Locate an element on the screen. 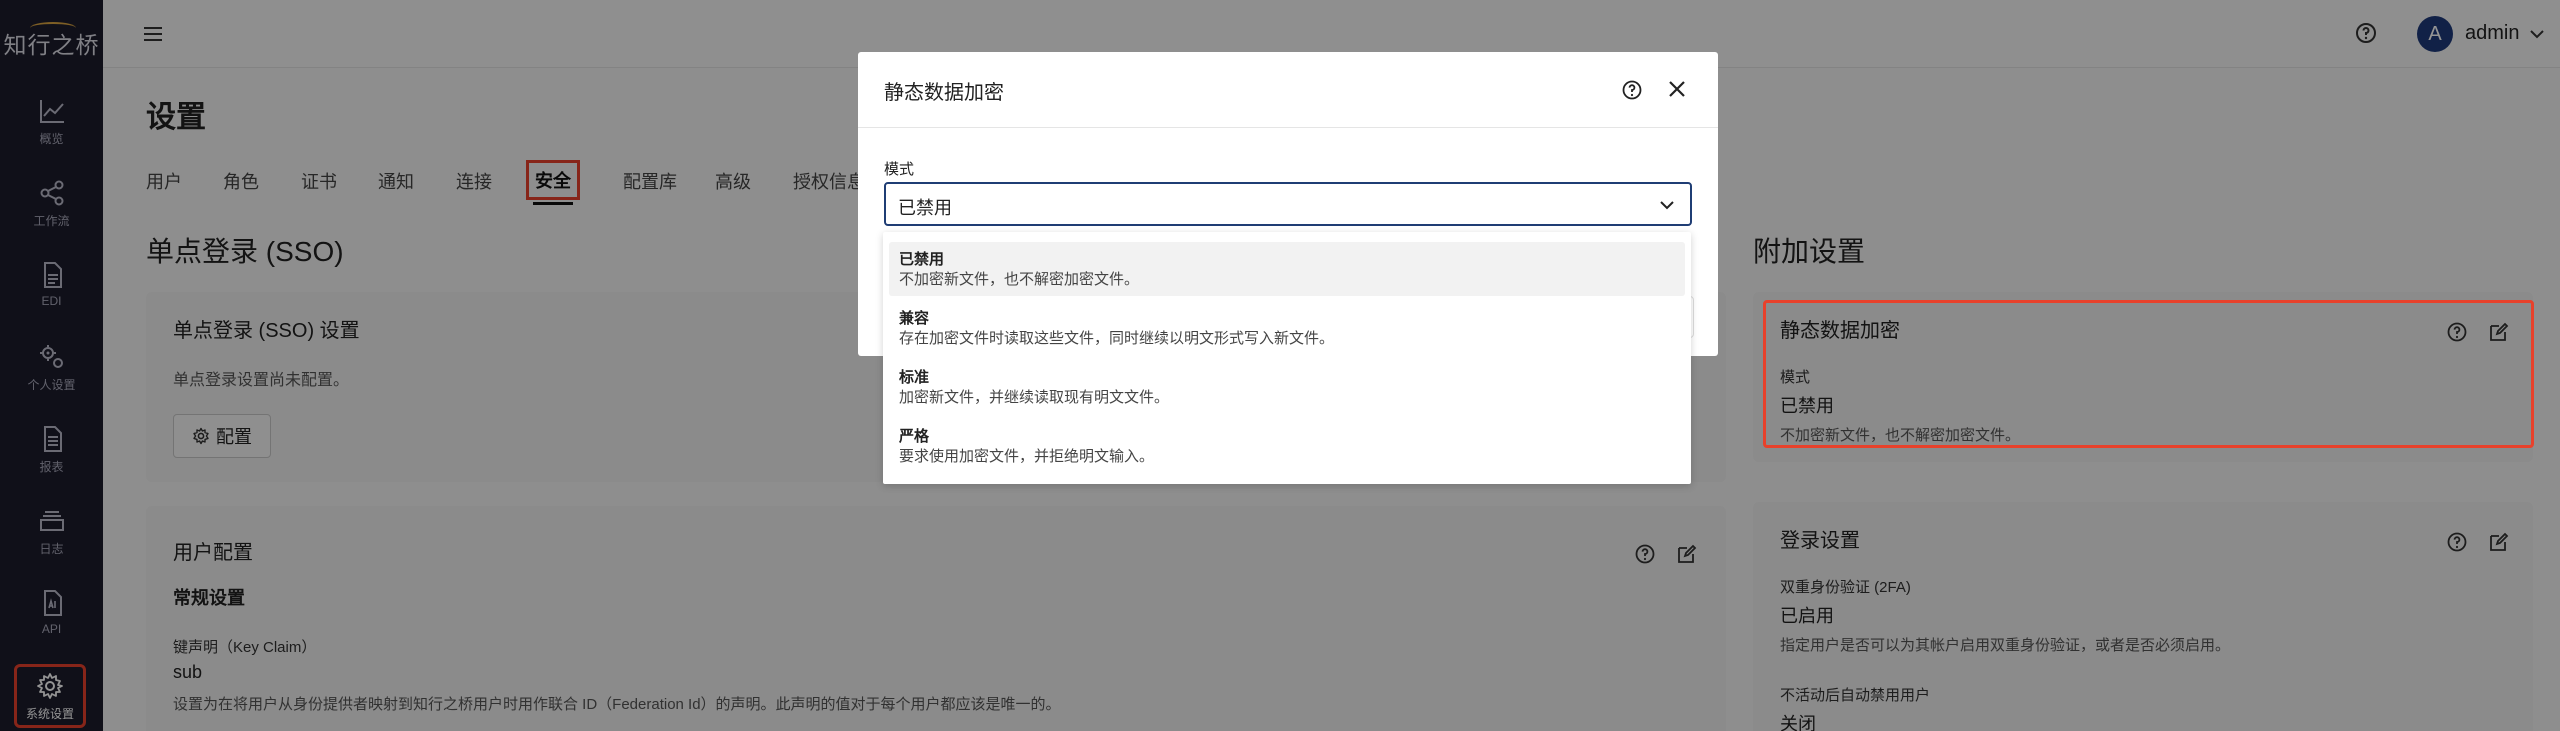 The image size is (2560, 731). encryption-card-highlight is located at coordinates (2148, 374).